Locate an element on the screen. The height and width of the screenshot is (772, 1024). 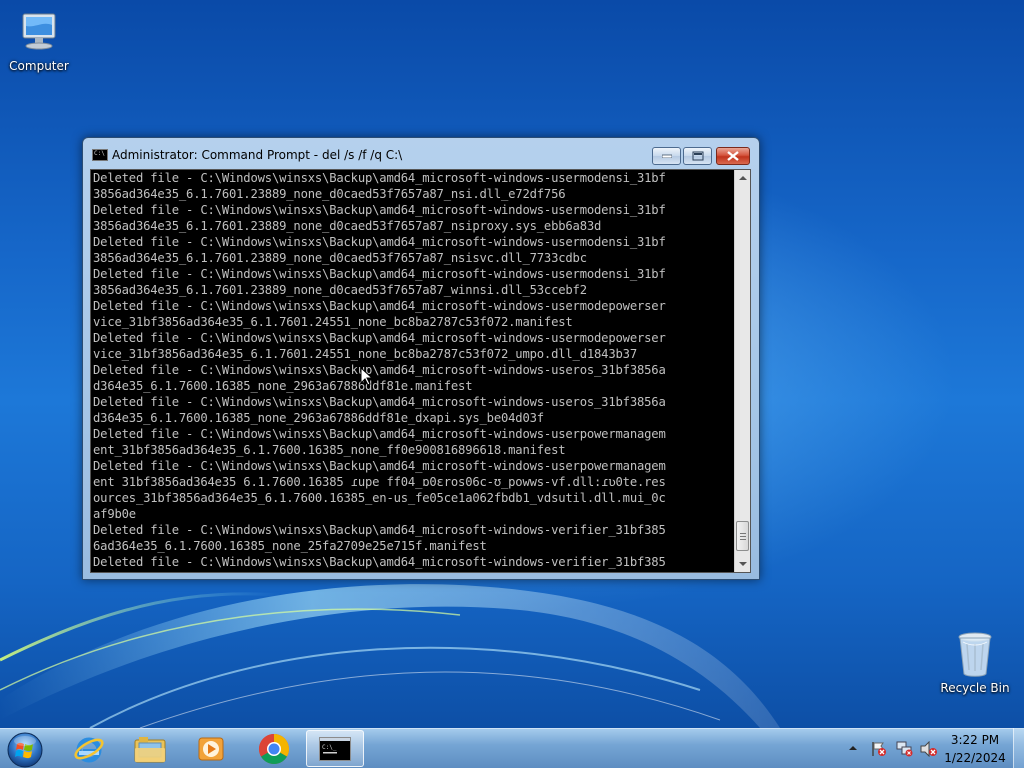
taskbar-internet-explorer-button is located at coordinates (89, 748).